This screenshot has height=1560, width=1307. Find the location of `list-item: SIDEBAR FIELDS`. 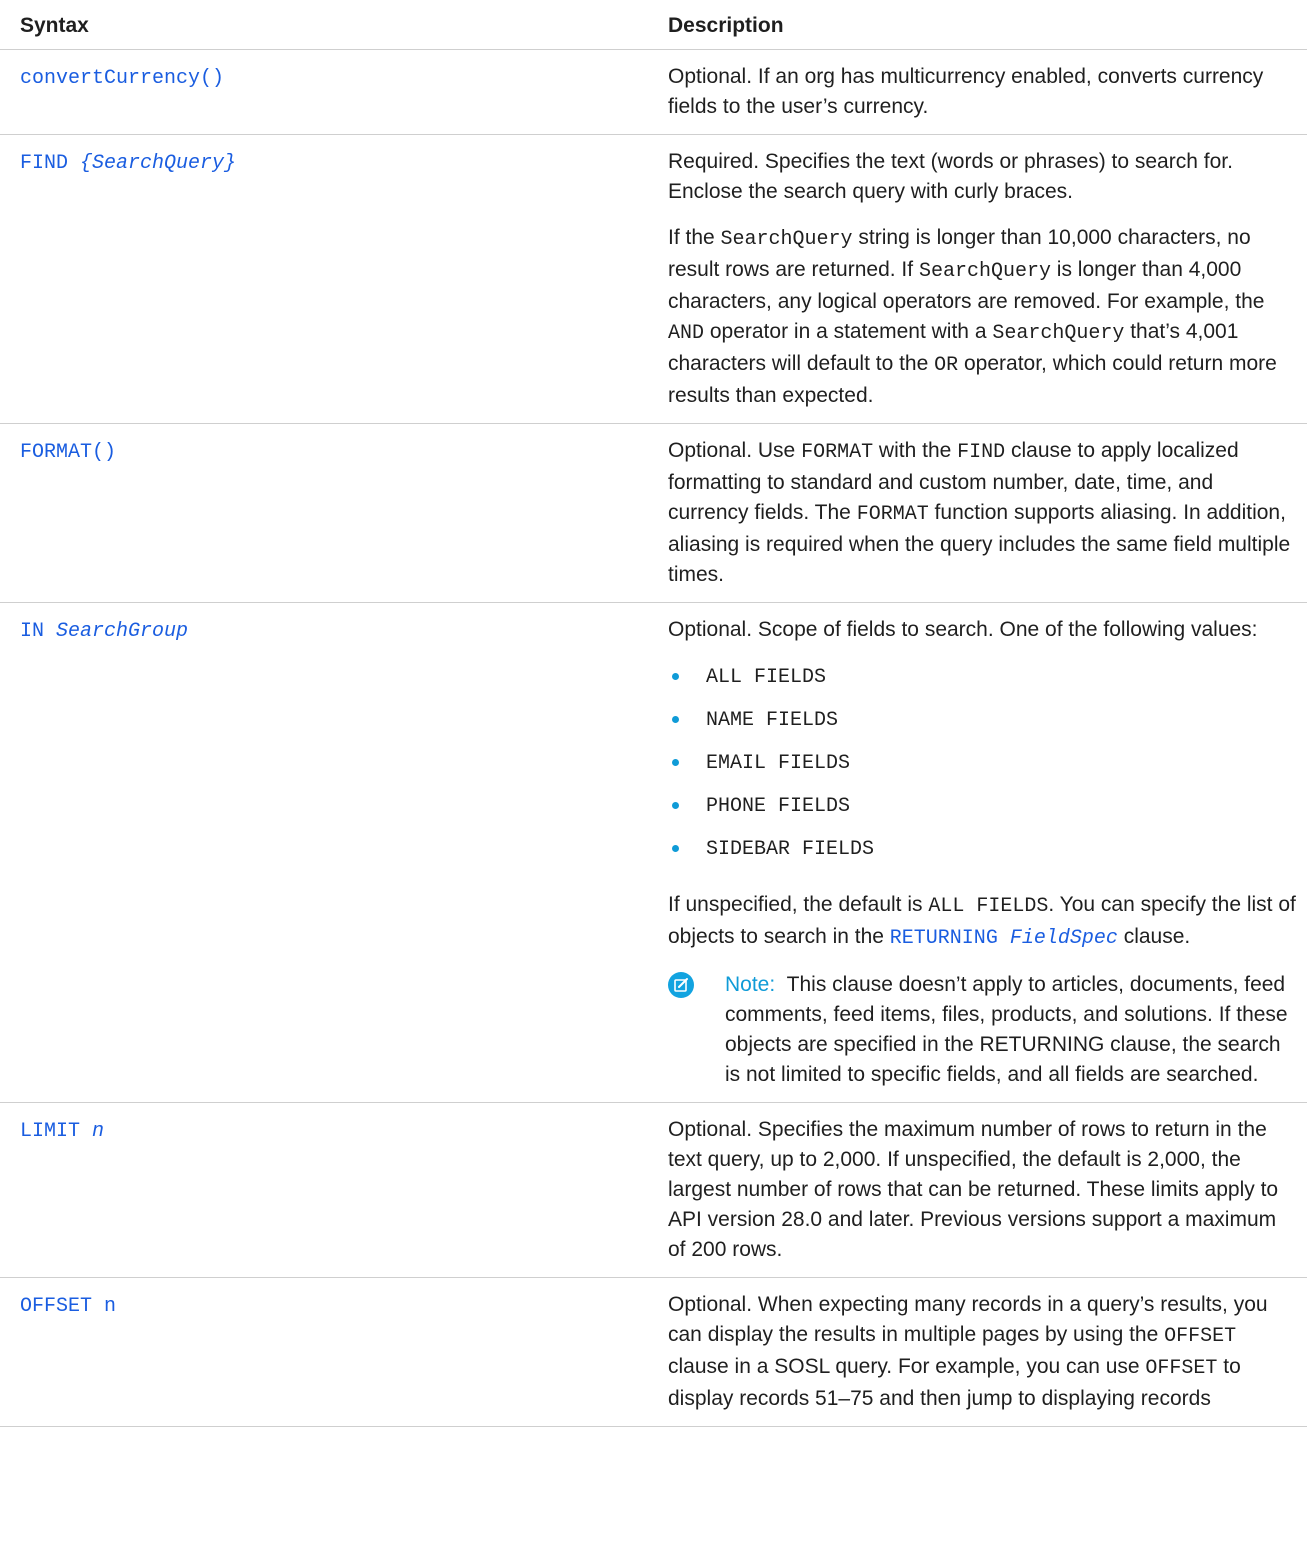

list-item: SIDEBAR FIELDS is located at coordinates (983, 854).